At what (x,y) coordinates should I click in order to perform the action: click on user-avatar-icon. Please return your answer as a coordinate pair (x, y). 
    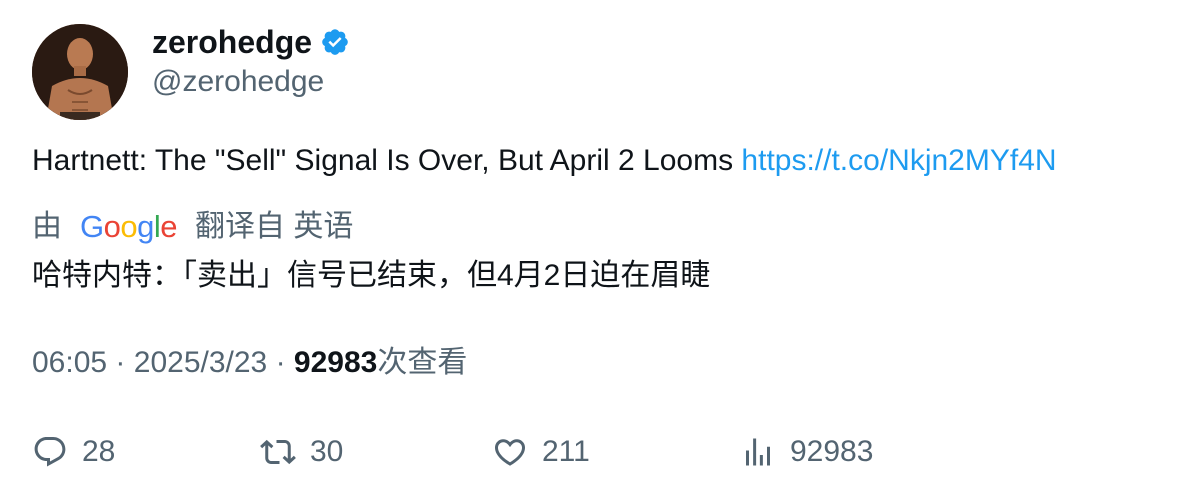
    Looking at the image, I should click on (80, 72).